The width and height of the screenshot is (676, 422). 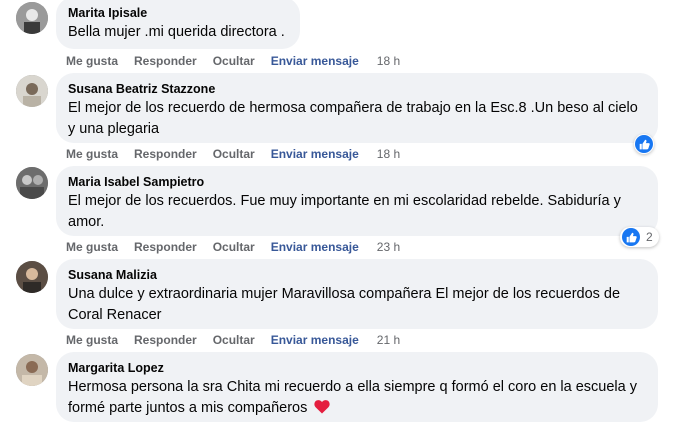 What do you see at coordinates (178, 13) in the screenshot?
I see `comment-author: Marita Ipisale` at bounding box center [178, 13].